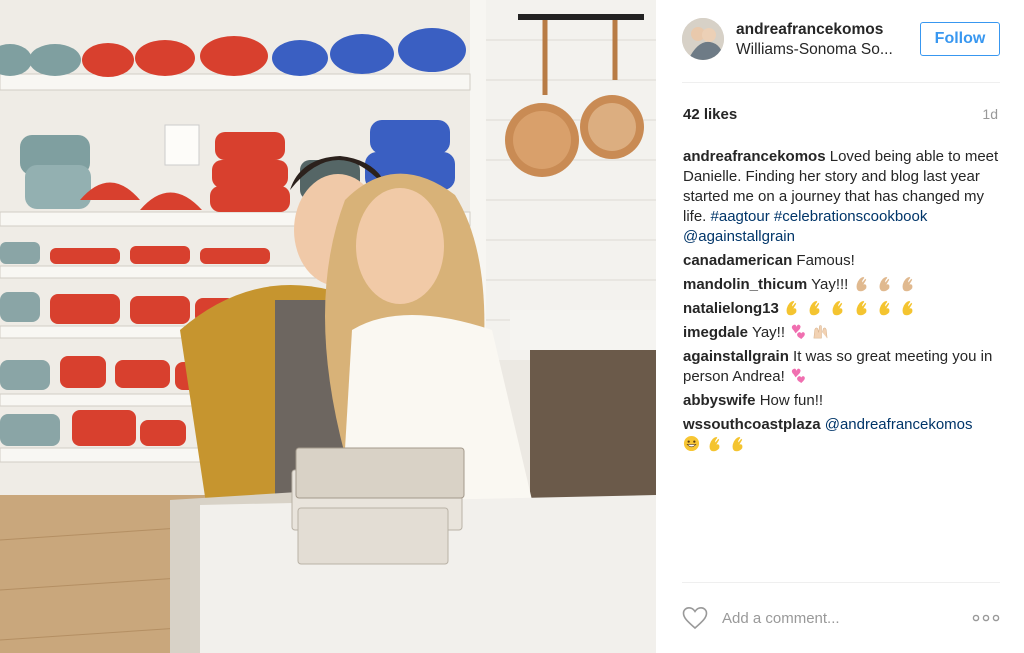 The height and width of the screenshot is (653, 1024). What do you see at coordinates (731, 308) in the screenshot?
I see `comment-author: natalielong13` at bounding box center [731, 308].